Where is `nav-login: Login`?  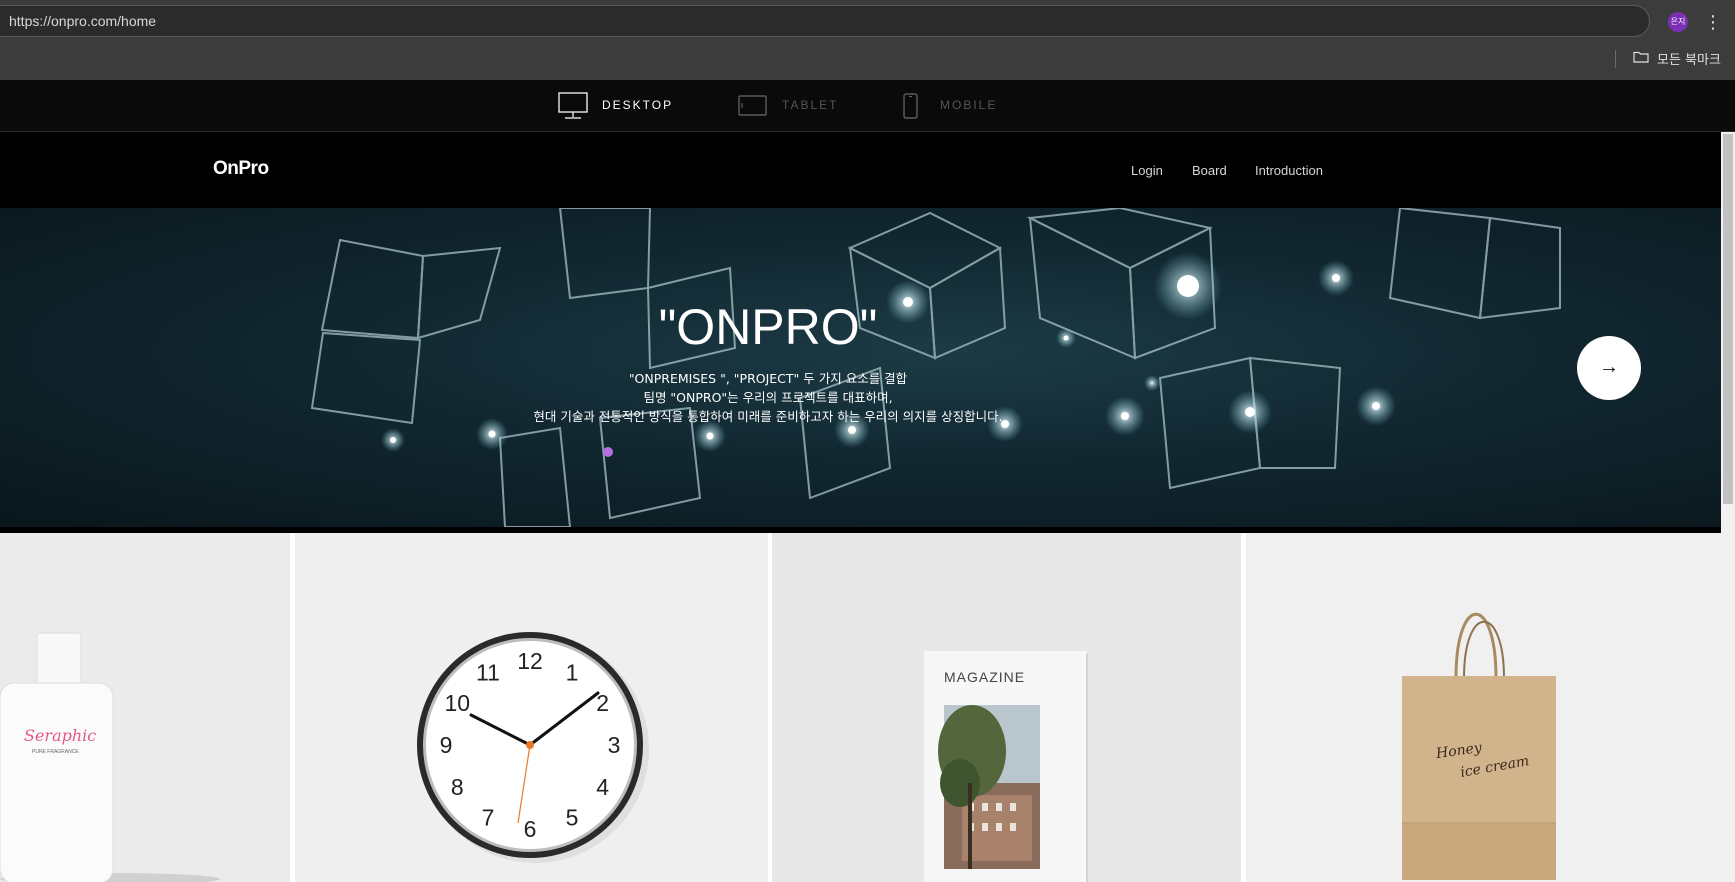
nav-login: Login is located at coordinates (1147, 170).